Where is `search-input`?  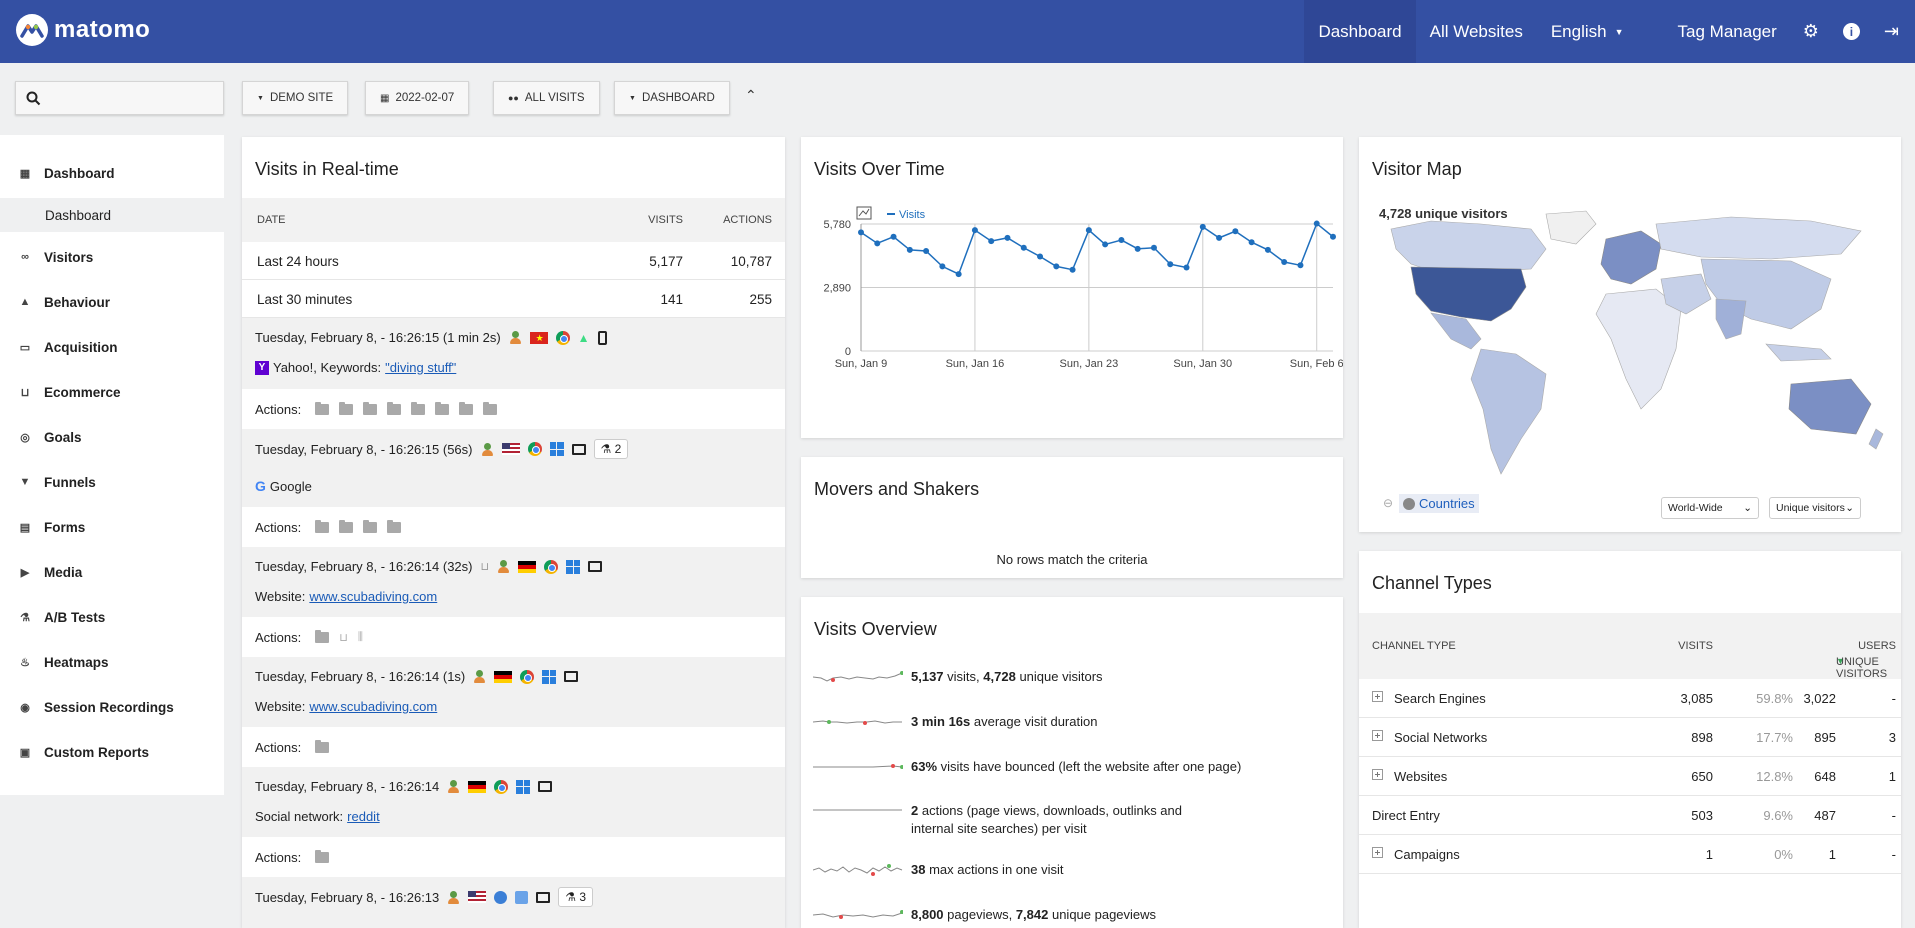 search-input is located at coordinates (119, 98).